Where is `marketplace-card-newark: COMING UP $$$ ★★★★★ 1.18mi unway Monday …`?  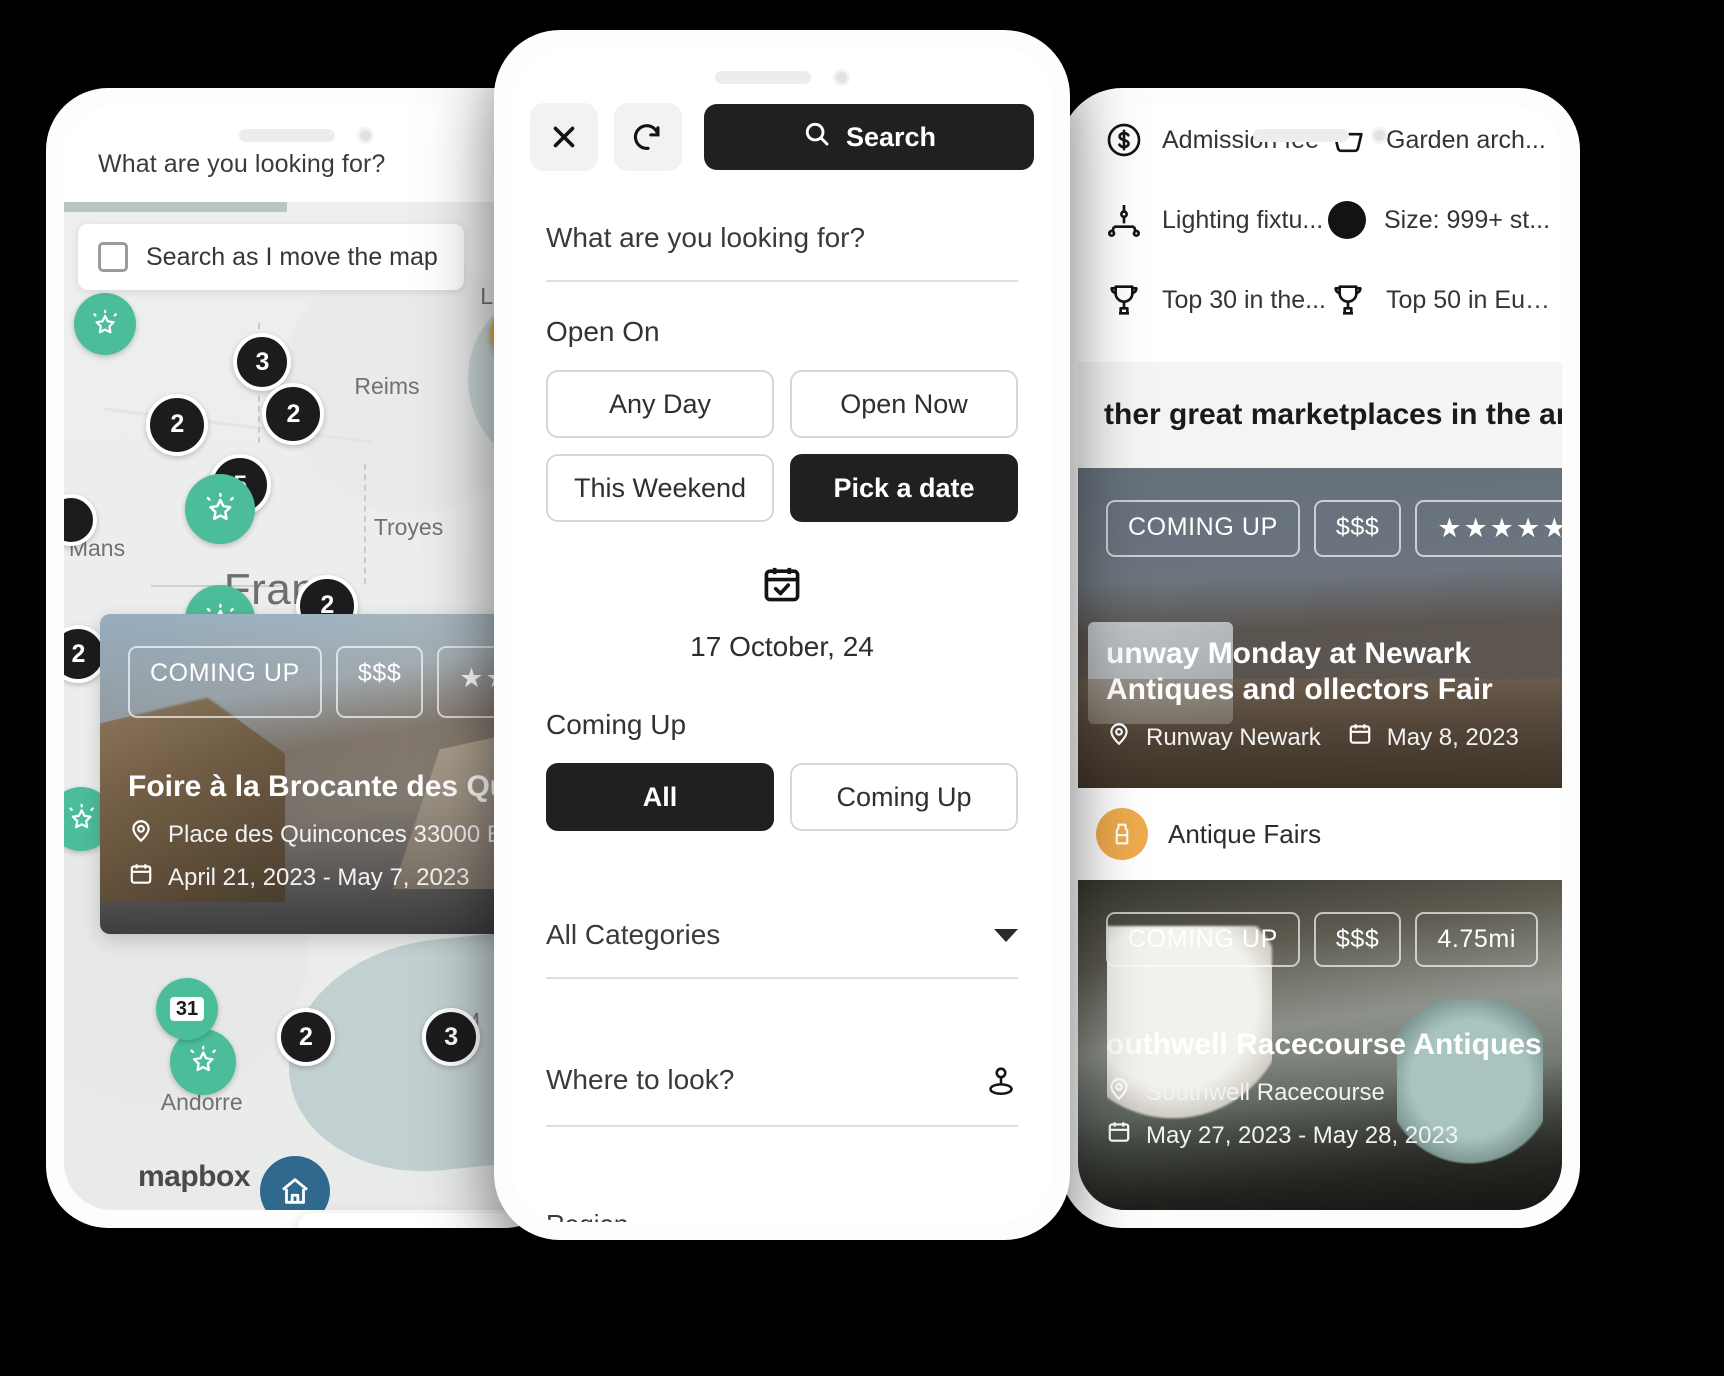 marketplace-card-newark: COMING UP $$$ ★★★★★ 1.18mi unway Monday … is located at coordinates (1320, 628).